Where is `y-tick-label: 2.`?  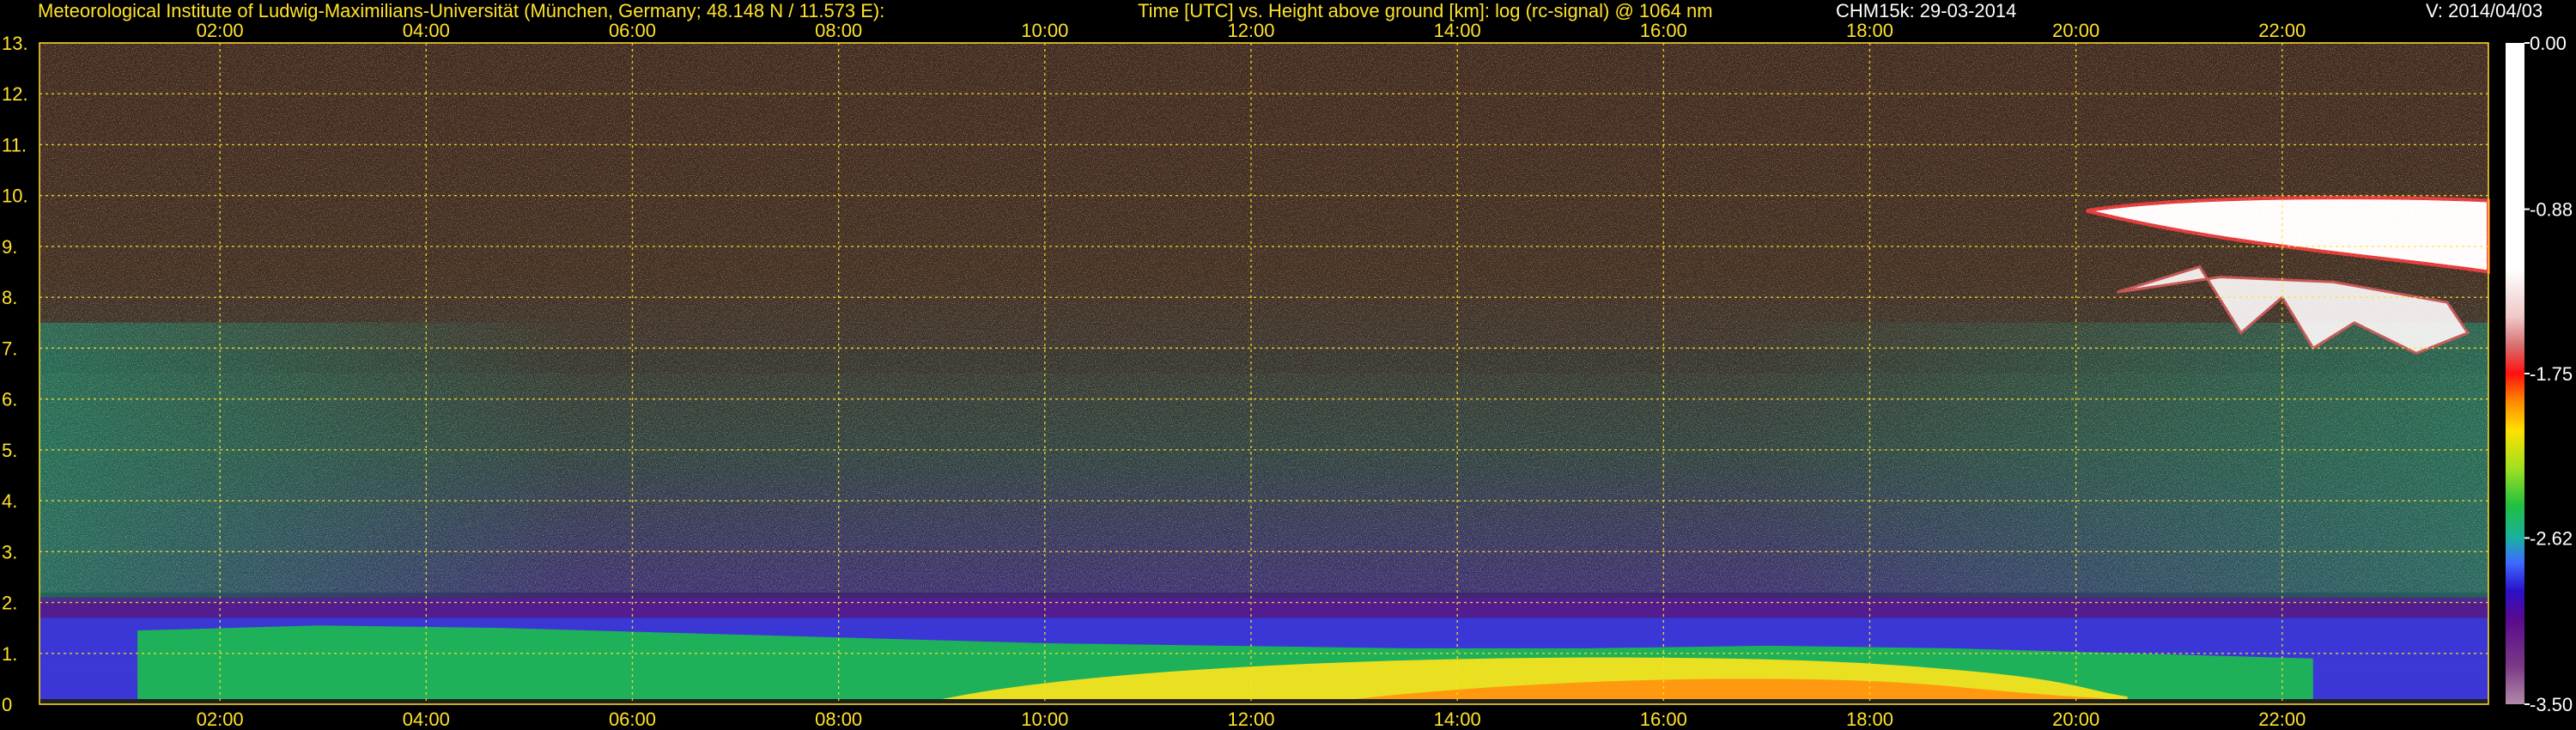 y-tick-label: 2. is located at coordinates (9, 603).